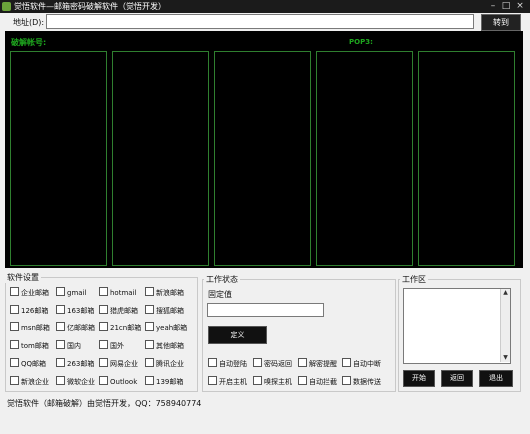  I want to click on work-area-title: 工作区, so click(414, 279).